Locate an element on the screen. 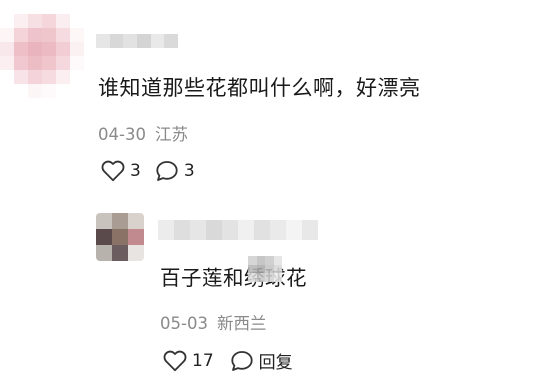 The width and height of the screenshot is (550, 378). reply-text: 百子莲和绣球花 is located at coordinates (233, 278).